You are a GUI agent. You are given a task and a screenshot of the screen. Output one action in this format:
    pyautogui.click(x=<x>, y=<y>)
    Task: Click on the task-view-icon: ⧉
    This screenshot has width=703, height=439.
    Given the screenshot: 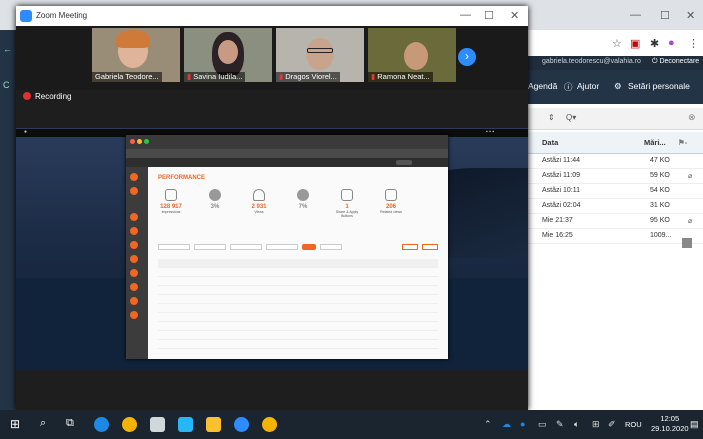 What is the action you would take?
    pyautogui.click(x=70, y=423)
    